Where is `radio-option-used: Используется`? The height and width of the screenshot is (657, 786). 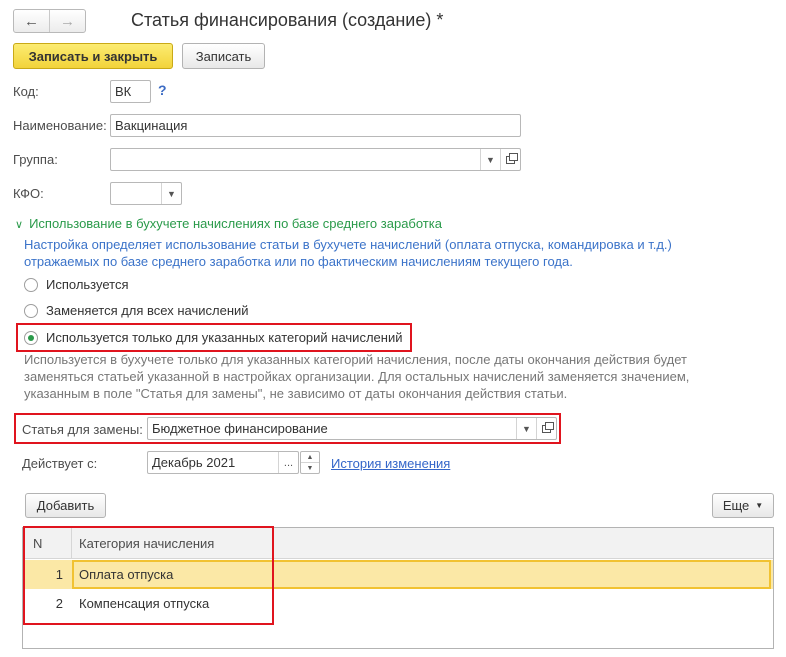 radio-option-used: Используется is located at coordinates (76, 284).